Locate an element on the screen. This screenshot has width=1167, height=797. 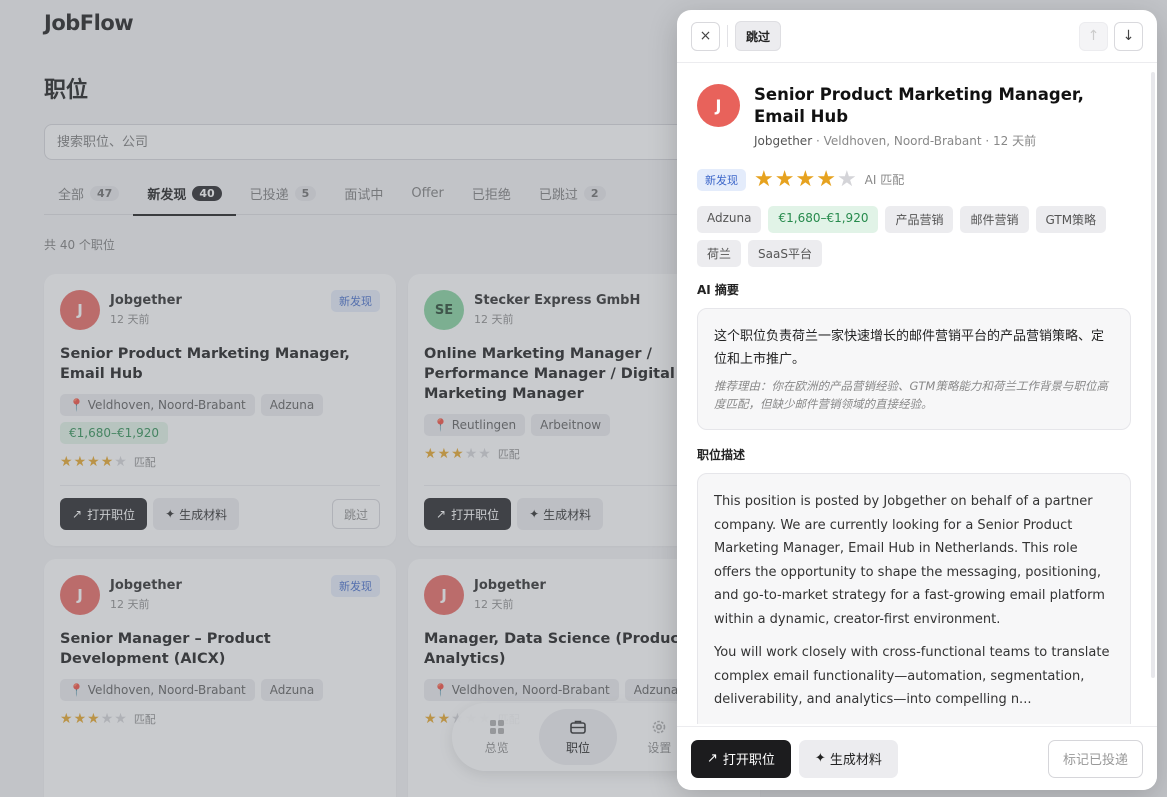
sparkle-icon: ✦ is located at coordinates (820, 758).